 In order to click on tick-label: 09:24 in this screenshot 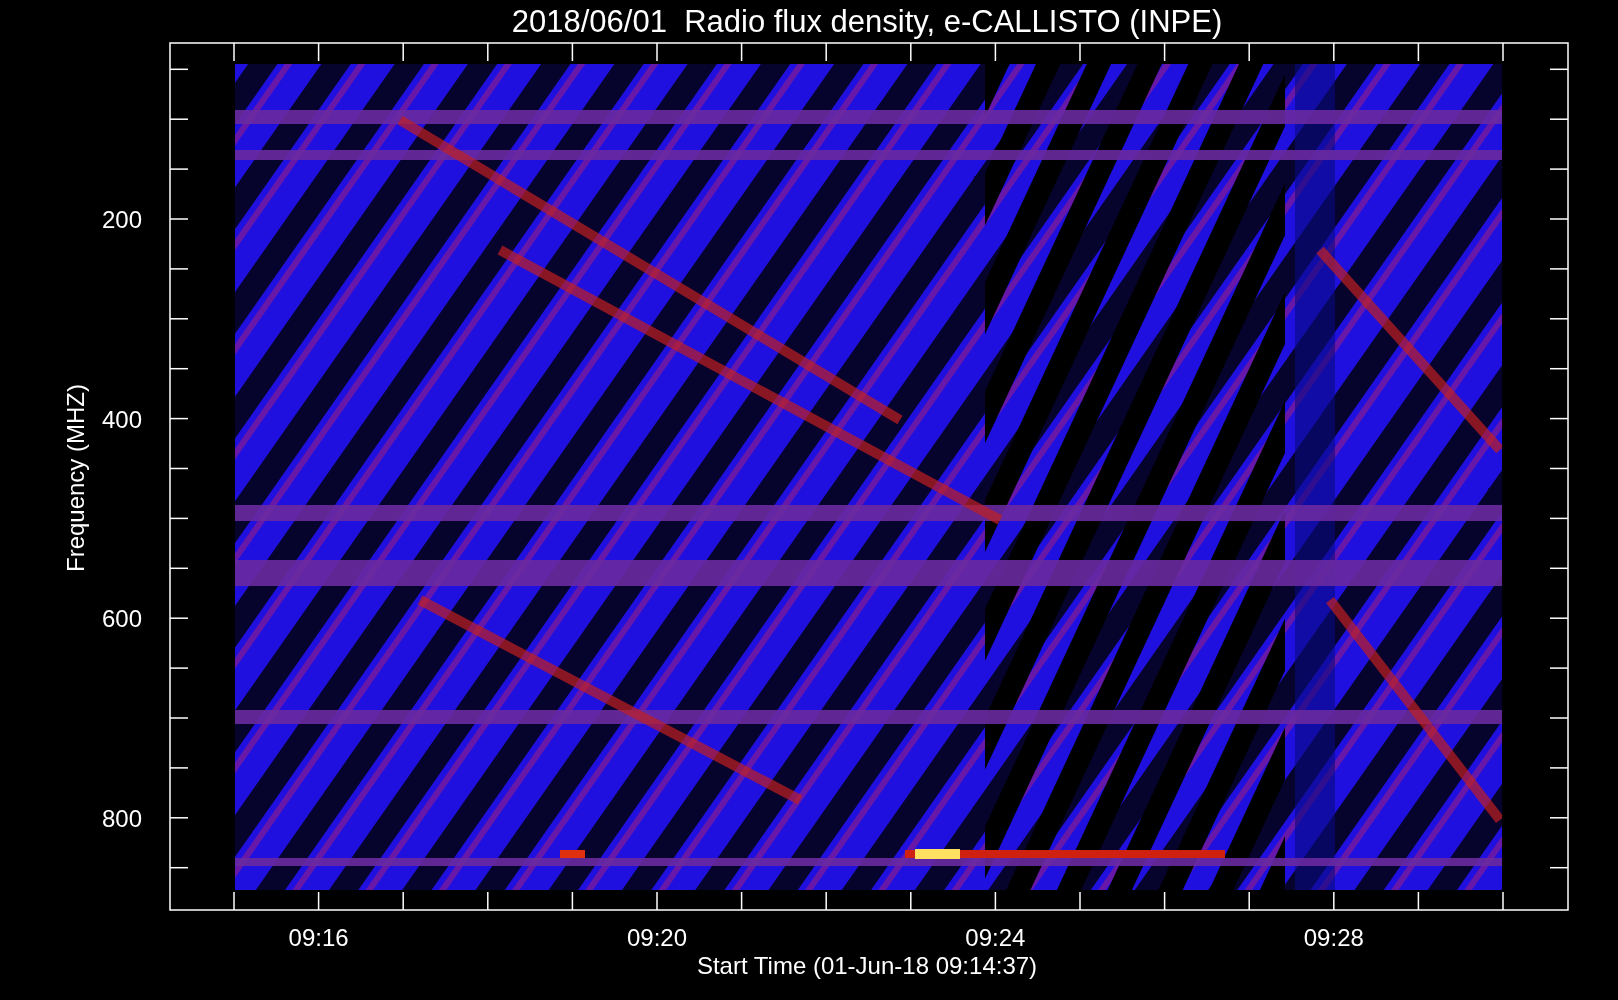, I will do `click(995, 937)`.